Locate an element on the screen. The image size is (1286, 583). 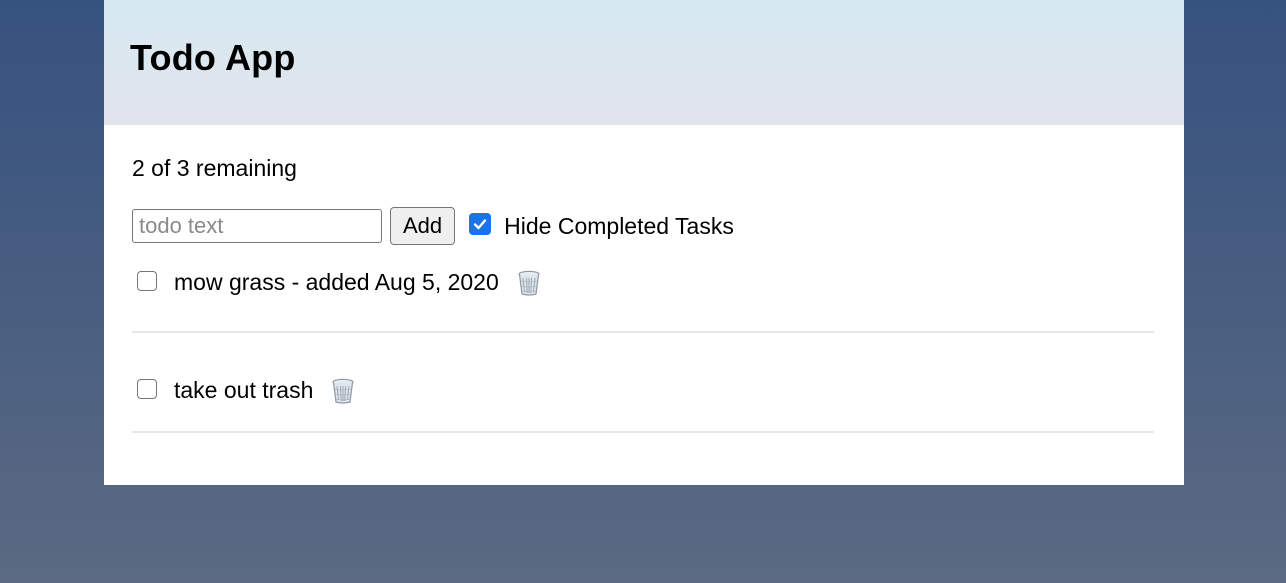
hide-completed-toggle: Hide Completed Tasks is located at coordinates (601, 226).